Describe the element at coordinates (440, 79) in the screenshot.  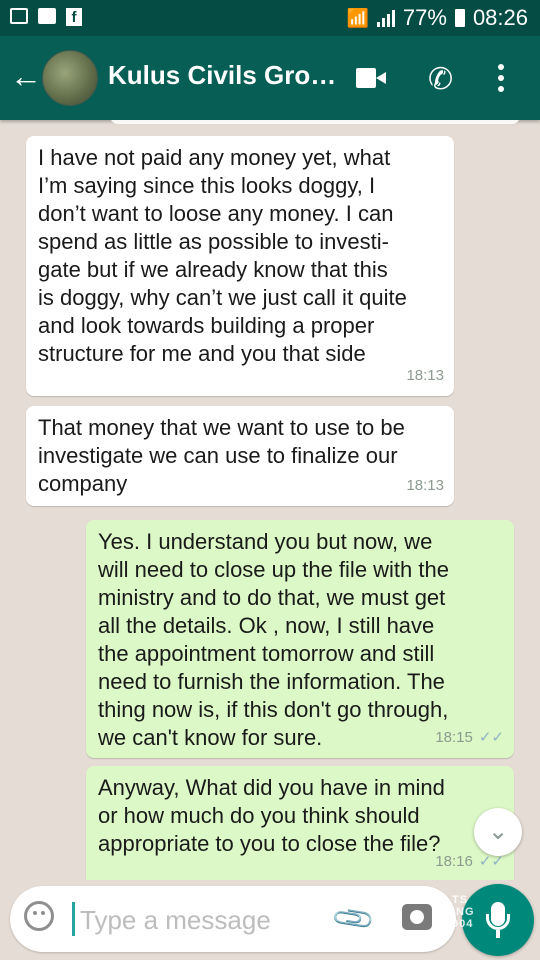
I see `phone-icon: ✆` at that location.